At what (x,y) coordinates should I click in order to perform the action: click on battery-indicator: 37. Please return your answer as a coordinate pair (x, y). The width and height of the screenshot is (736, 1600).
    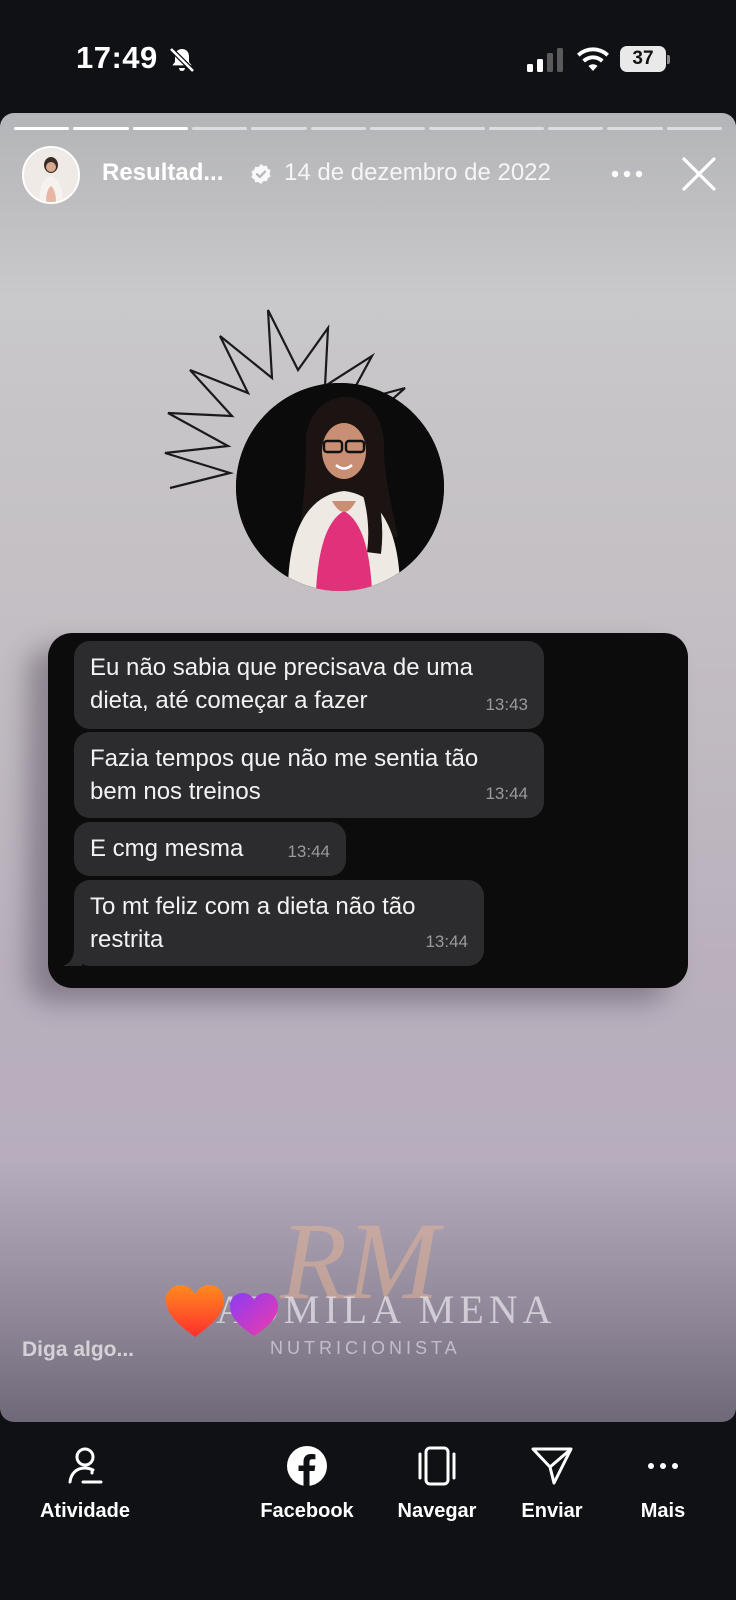
    Looking at the image, I should click on (645, 59).